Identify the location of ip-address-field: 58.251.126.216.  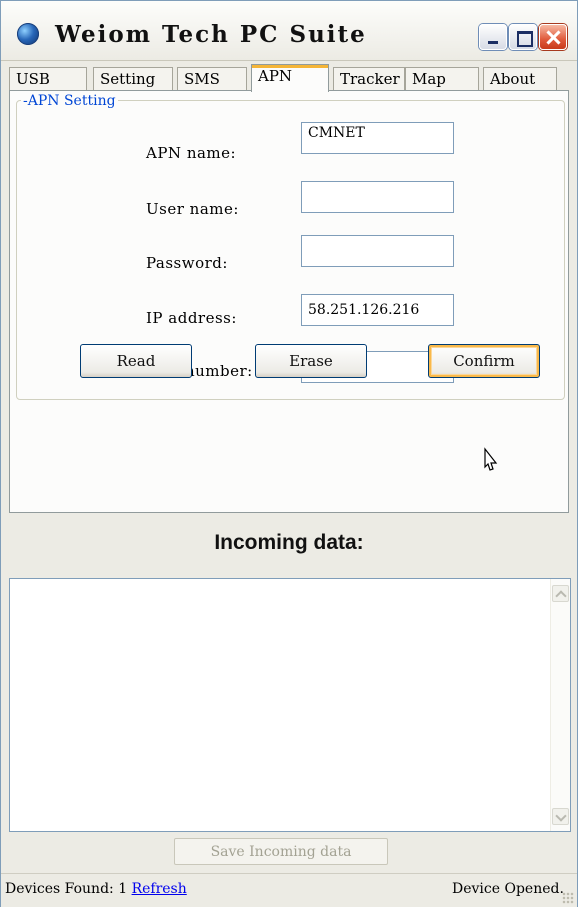
(377, 310).